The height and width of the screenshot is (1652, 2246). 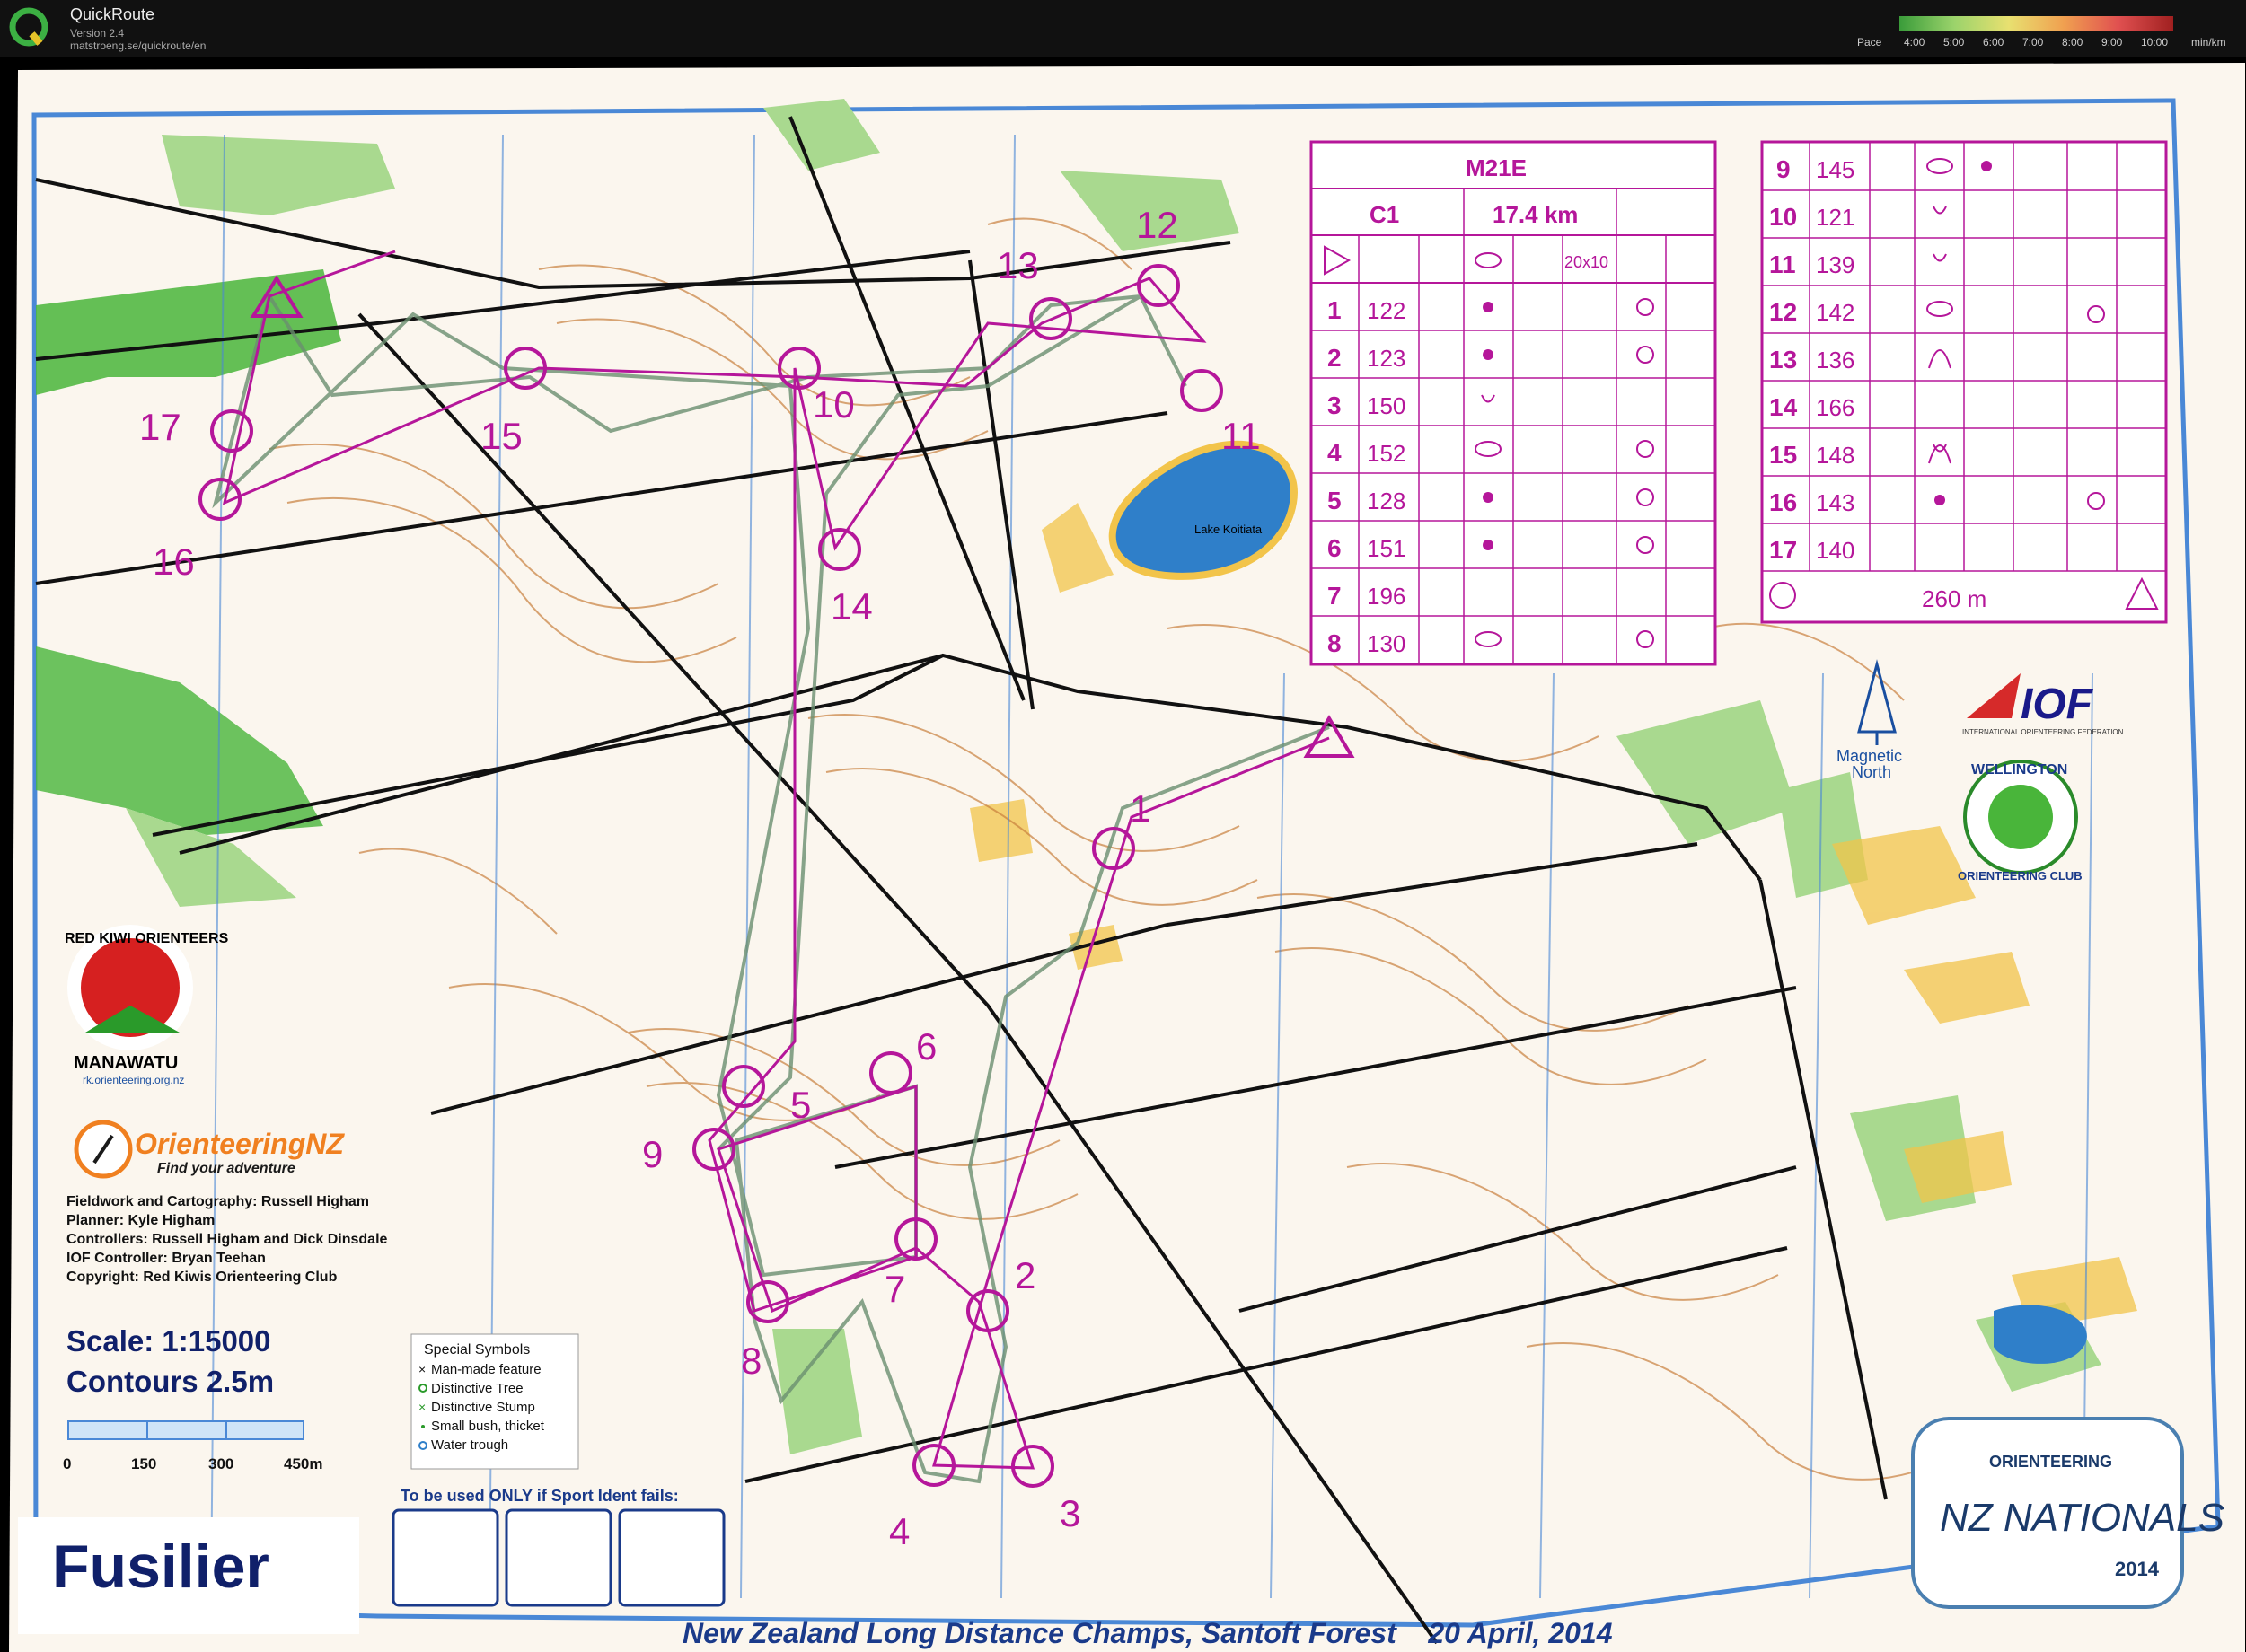 I want to click on pace-tick: 8:00, so click(x=2072, y=42).